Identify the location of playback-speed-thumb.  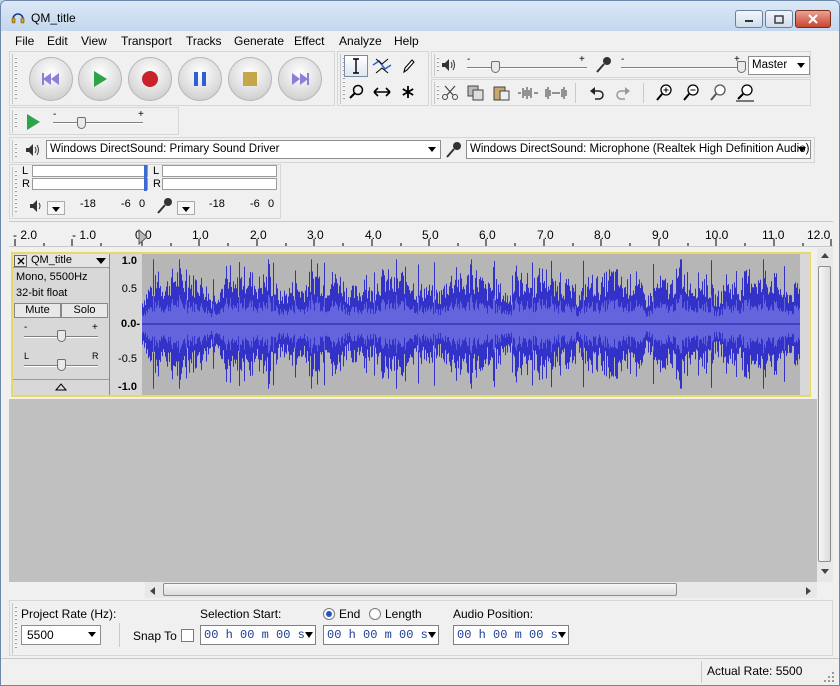
(81, 123).